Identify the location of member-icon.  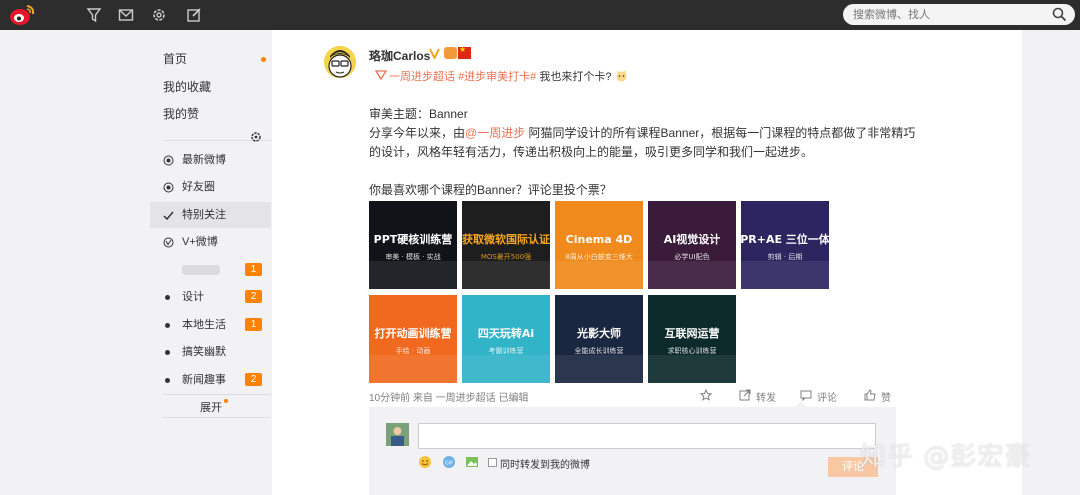
(450, 53).